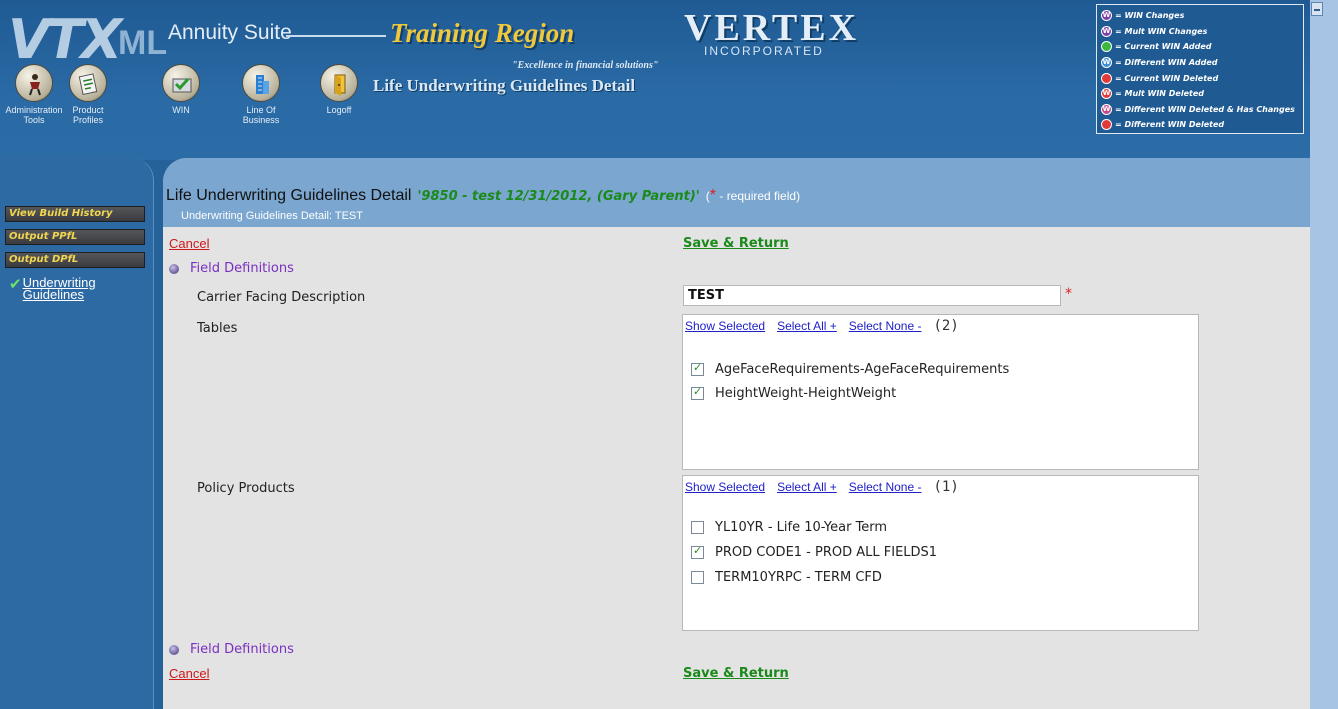  I want to click on legend-item: W = Different WIN Added, so click(1200, 63).